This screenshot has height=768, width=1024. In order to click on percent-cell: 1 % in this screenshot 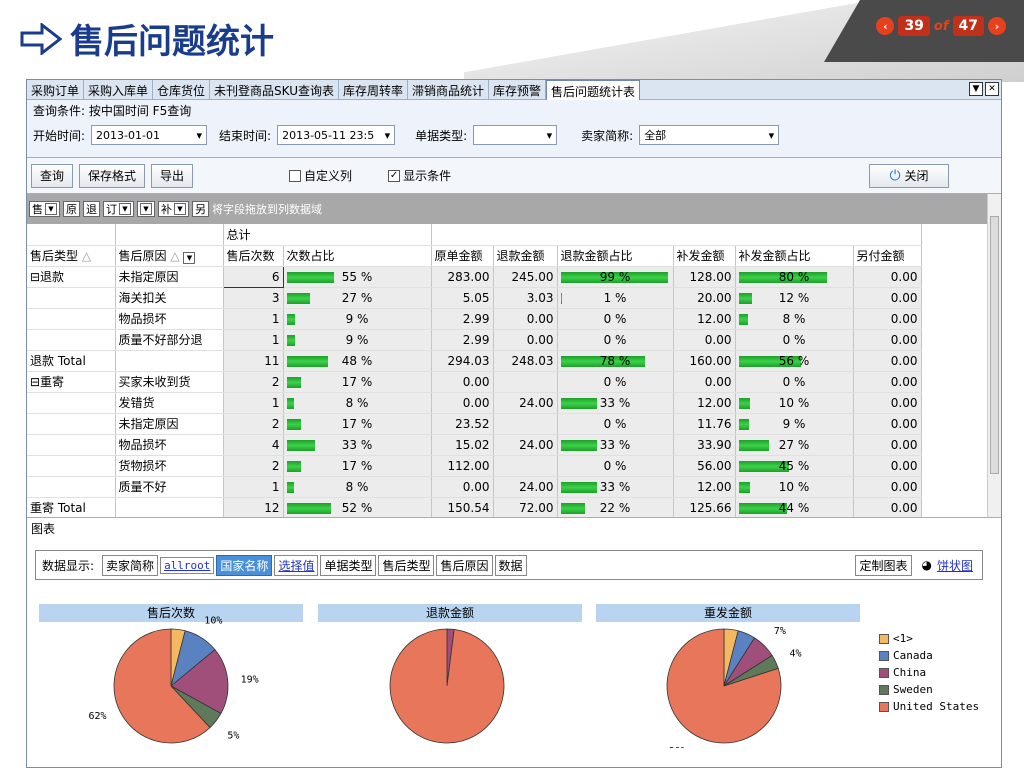, I will do `click(615, 298)`.